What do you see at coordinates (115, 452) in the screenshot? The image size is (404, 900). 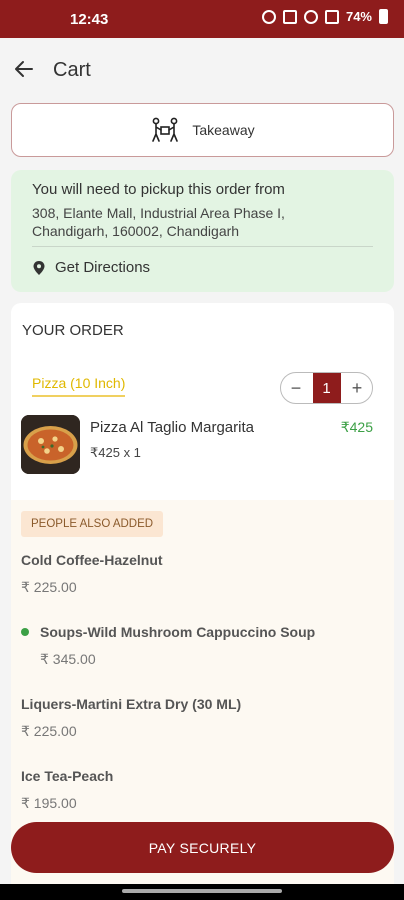 I see `item-unit-price: ₹425 x 1` at bounding box center [115, 452].